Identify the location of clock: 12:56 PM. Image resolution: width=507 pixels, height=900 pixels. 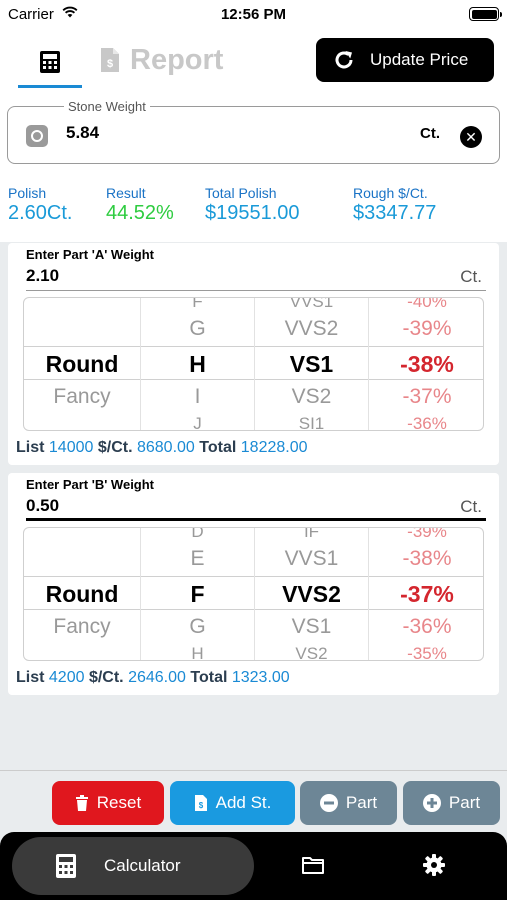
(253, 14).